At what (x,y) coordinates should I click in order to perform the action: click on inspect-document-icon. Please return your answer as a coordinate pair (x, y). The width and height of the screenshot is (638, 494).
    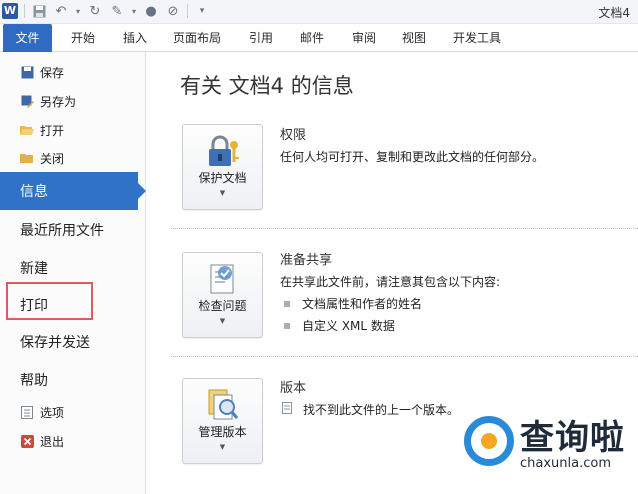
    Looking at the image, I should click on (223, 279).